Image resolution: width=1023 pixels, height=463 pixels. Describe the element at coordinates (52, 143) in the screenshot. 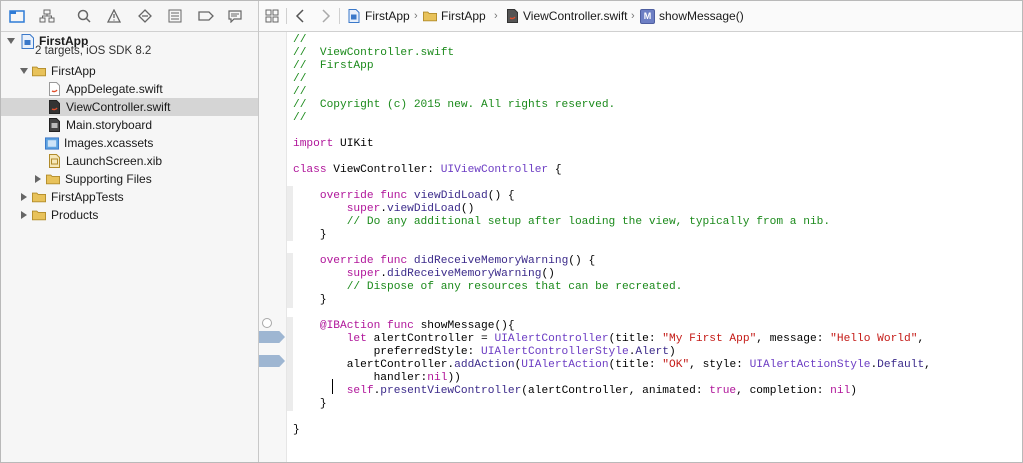

I see `asset-catalog-icon` at that location.